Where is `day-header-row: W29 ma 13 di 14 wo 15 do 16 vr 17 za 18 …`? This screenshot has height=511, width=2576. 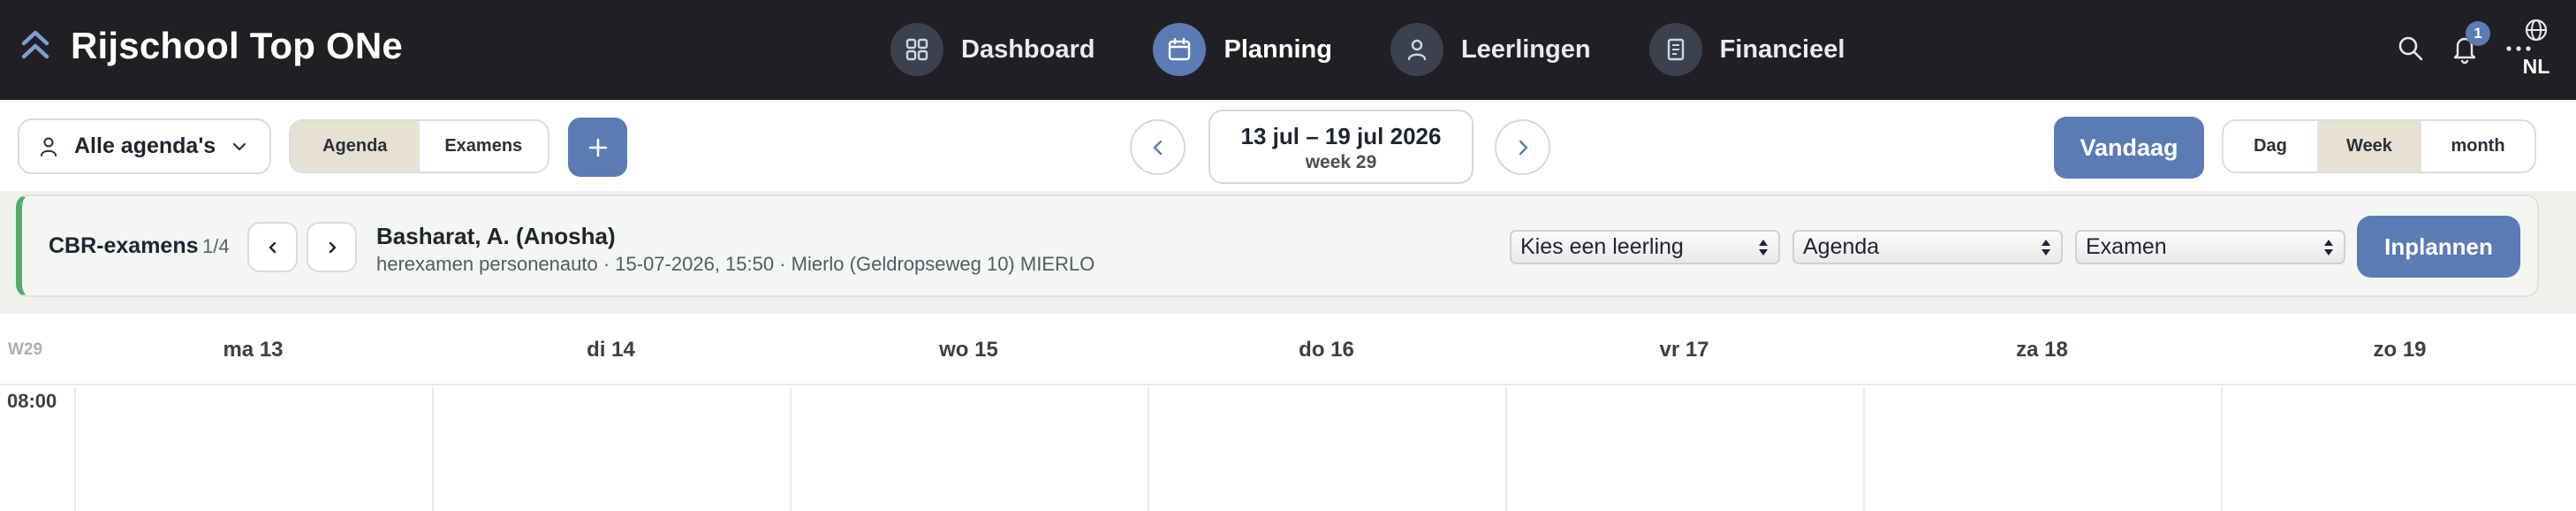
day-header-row: W29 ma 13 di 14 wo 15 do 16 vr 17 za 18 … is located at coordinates (1288, 349).